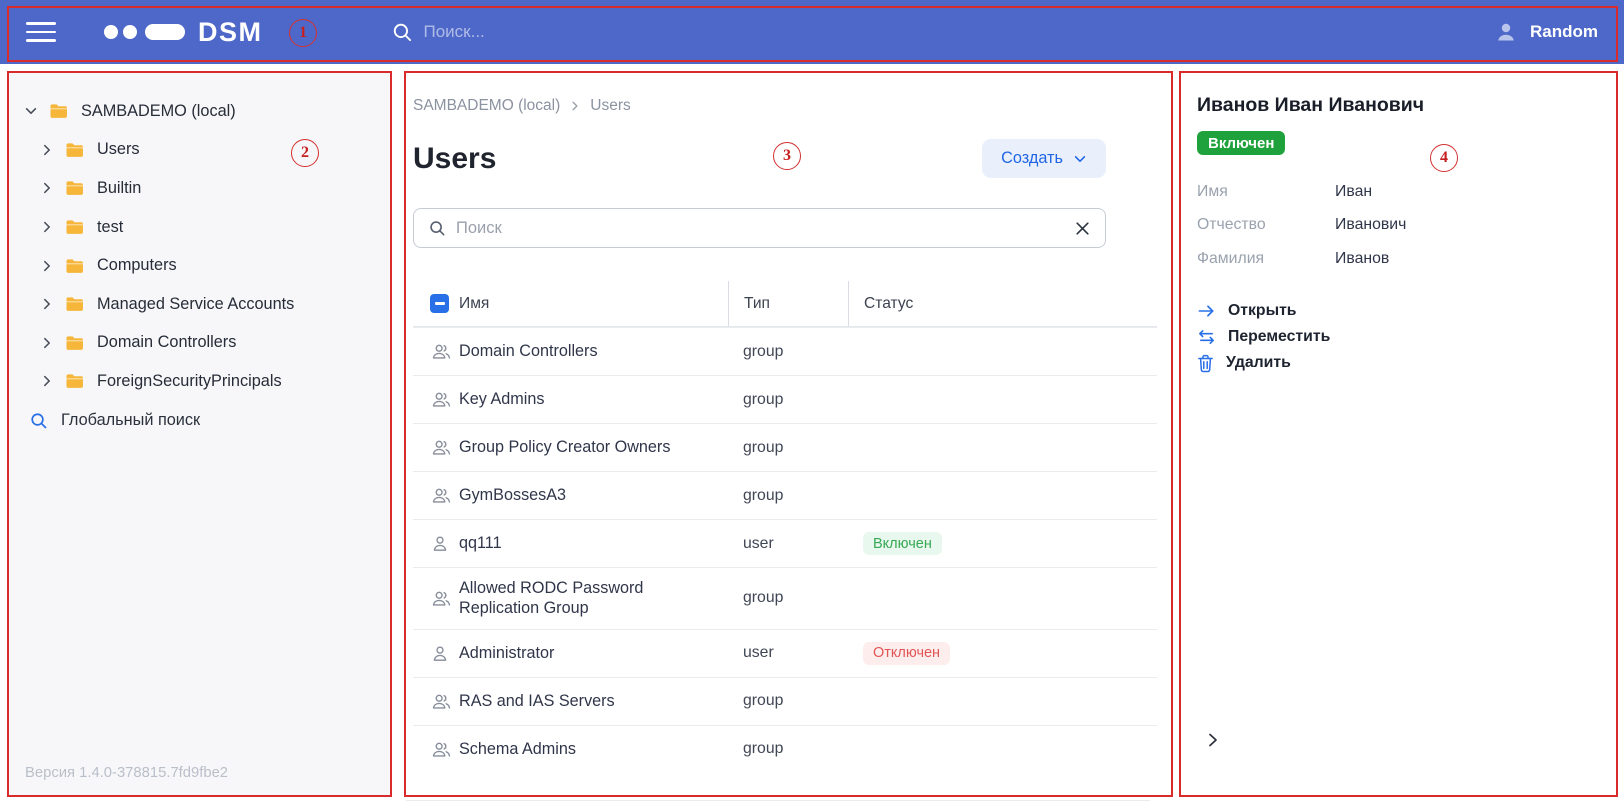 This screenshot has height=804, width=1624. What do you see at coordinates (127, 773) in the screenshot?
I see `version-text: Версия 1.4.0-378815.7fd9fbe2` at bounding box center [127, 773].